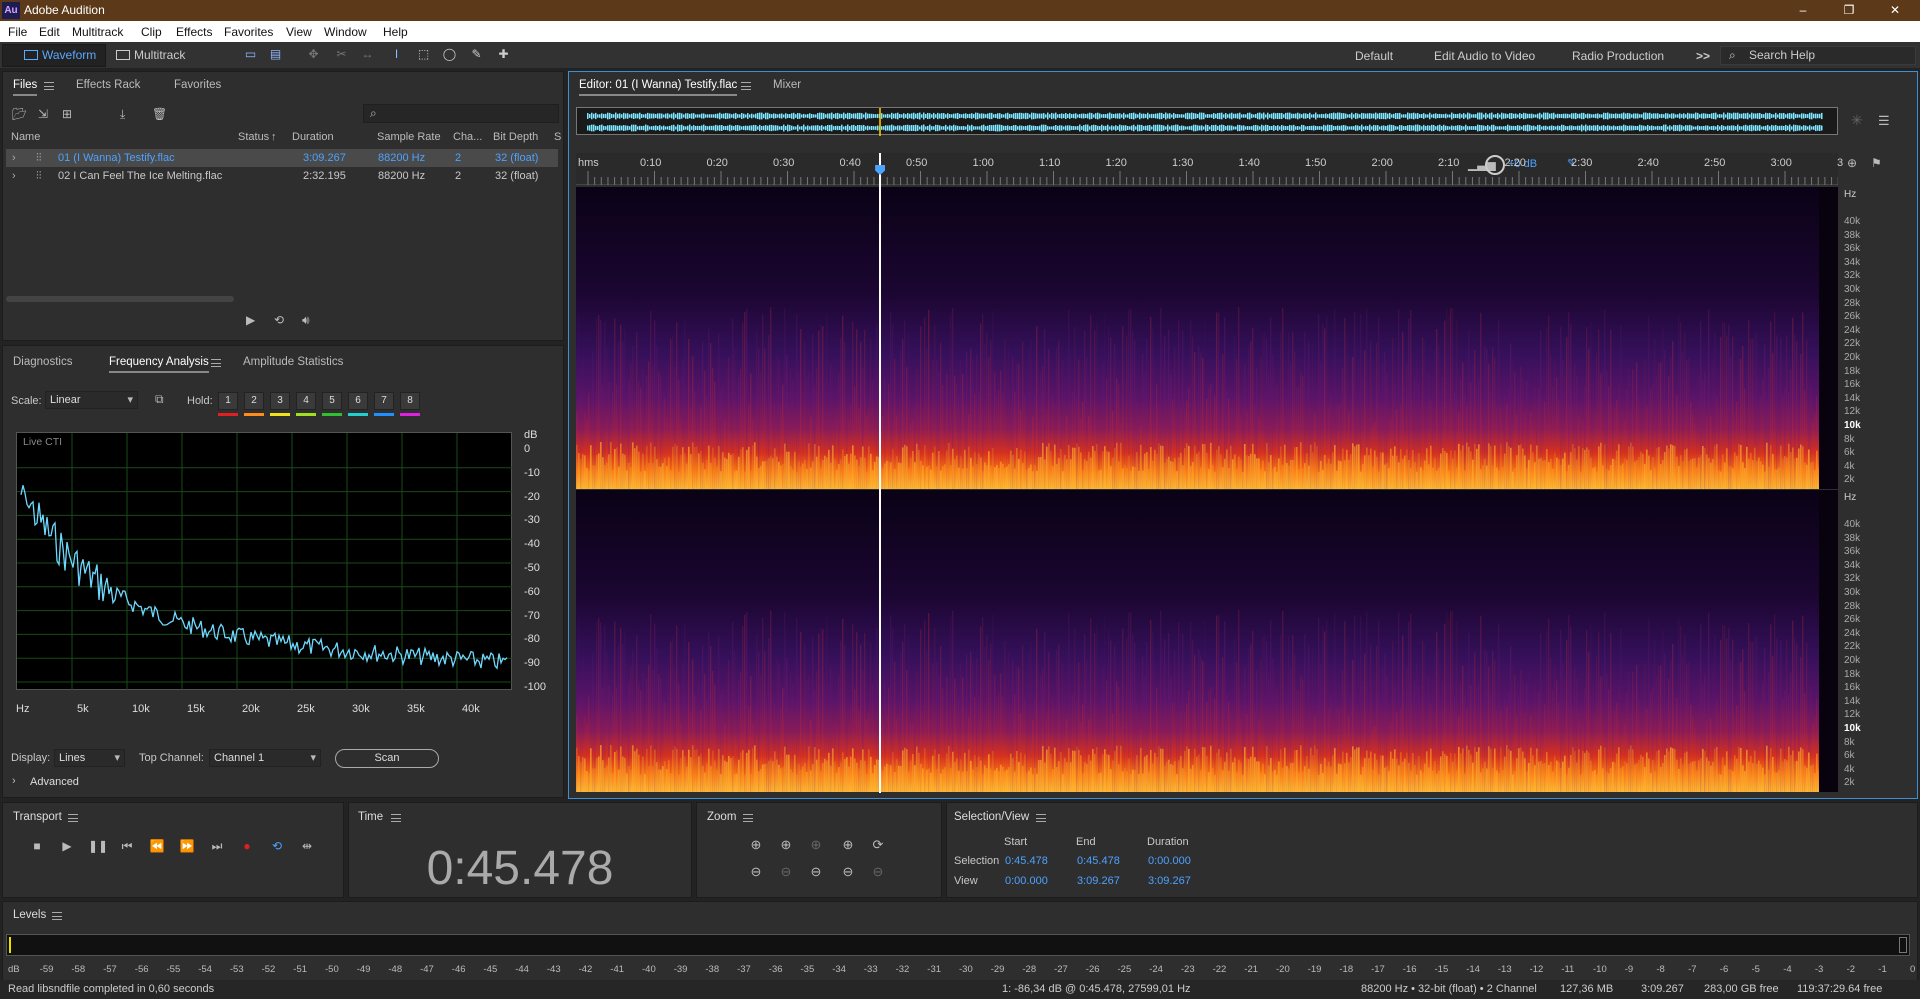 This screenshot has width=1920, height=999. I want to click on slip-tool-icon: ↔, so click(367, 54).